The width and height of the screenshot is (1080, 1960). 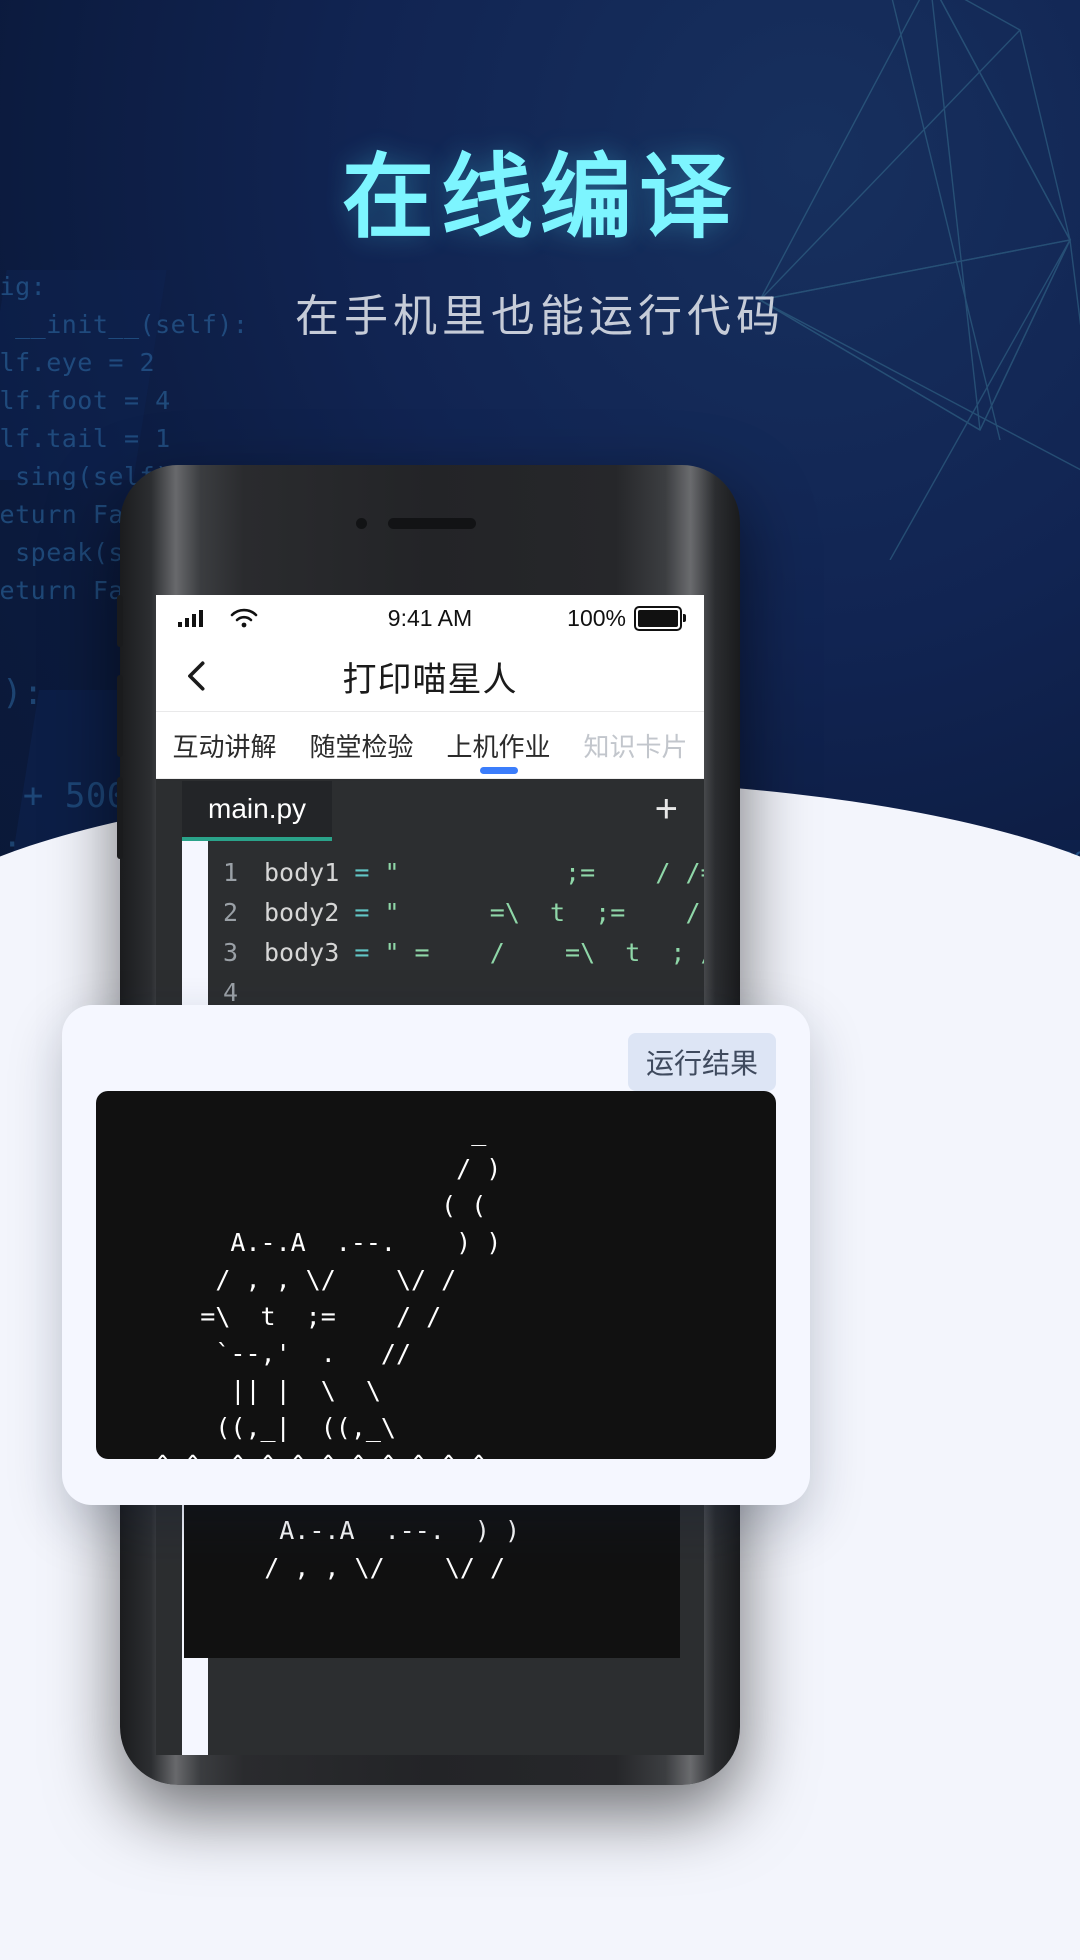 What do you see at coordinates (432, 523) in the screenshot?
I see `phone-speaker` at bounding box center [432, 523].